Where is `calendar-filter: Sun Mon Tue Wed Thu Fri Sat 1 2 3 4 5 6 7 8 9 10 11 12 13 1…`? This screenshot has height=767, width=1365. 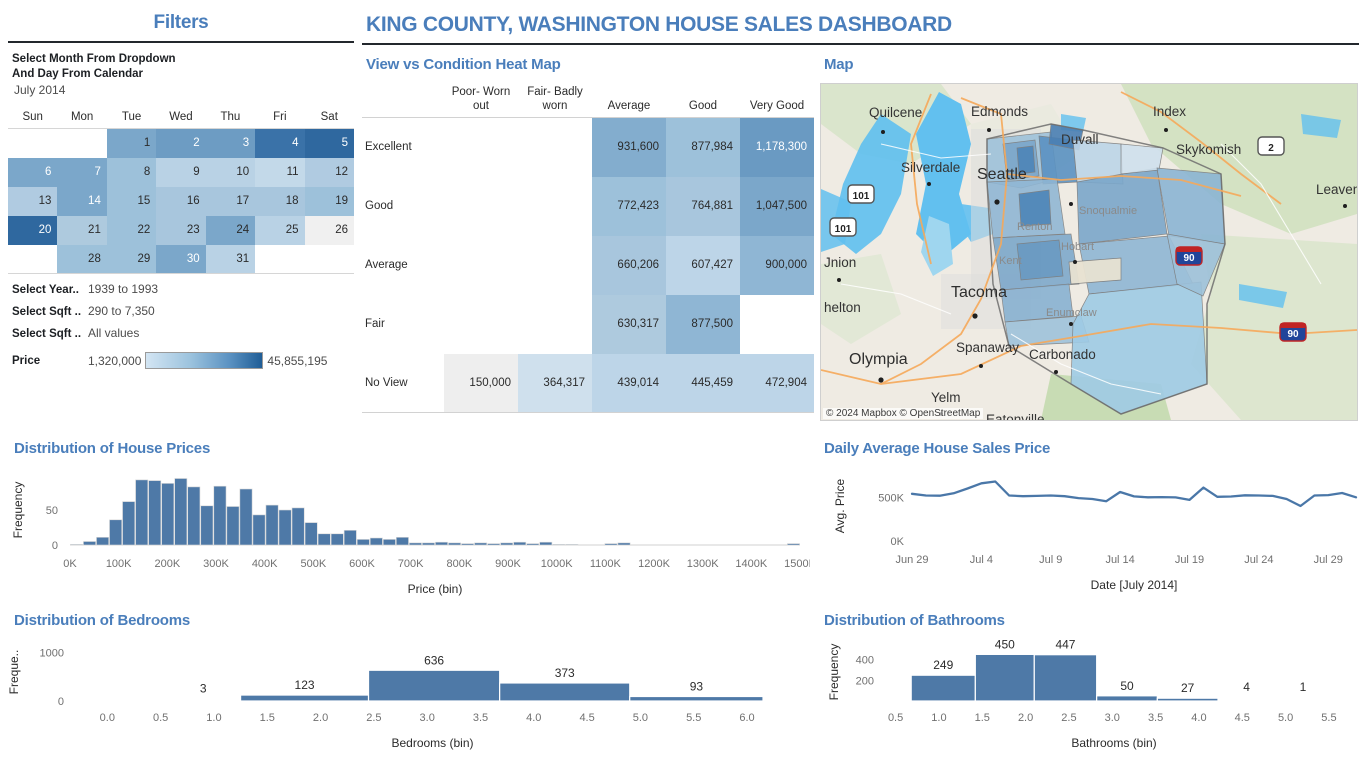 calendar-filter: Sun Mon Tue Wed Thu Fri Sat 1 2 3 4 5 6 7 8 9 10 11 12 13 1… is located at coordinates (181, 191).